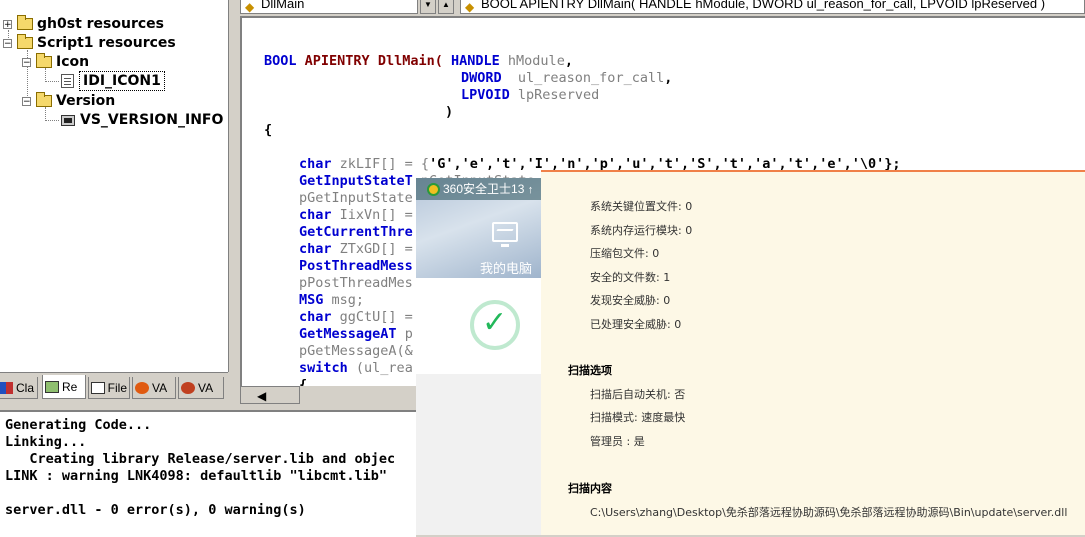  What do you see at coordinates (100, 24) in the screenshot?
I see `tree-item-label: gh0st resources` at bounding box center [100, 24].